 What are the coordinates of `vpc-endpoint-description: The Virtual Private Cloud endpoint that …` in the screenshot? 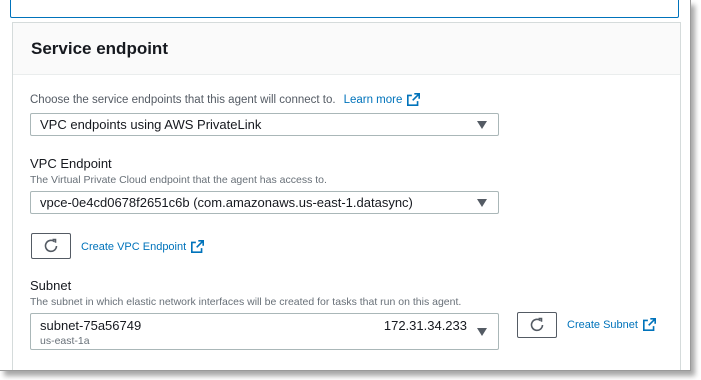 It's located at (178, 180).